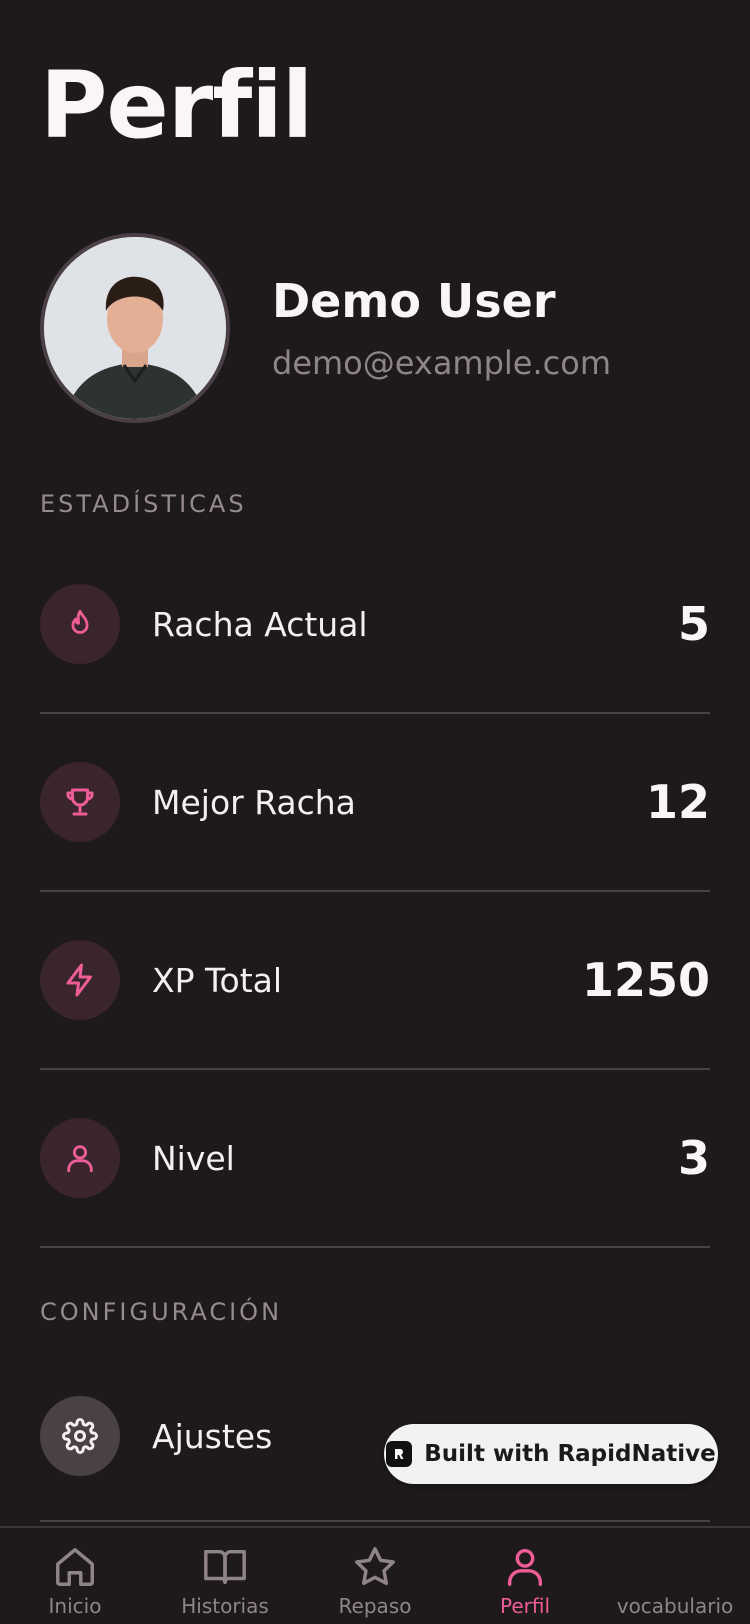  What do you see at coordinates (645, 980) in the screenshot?
I see `stat-value: 1250` at bounding box center [645, 980].